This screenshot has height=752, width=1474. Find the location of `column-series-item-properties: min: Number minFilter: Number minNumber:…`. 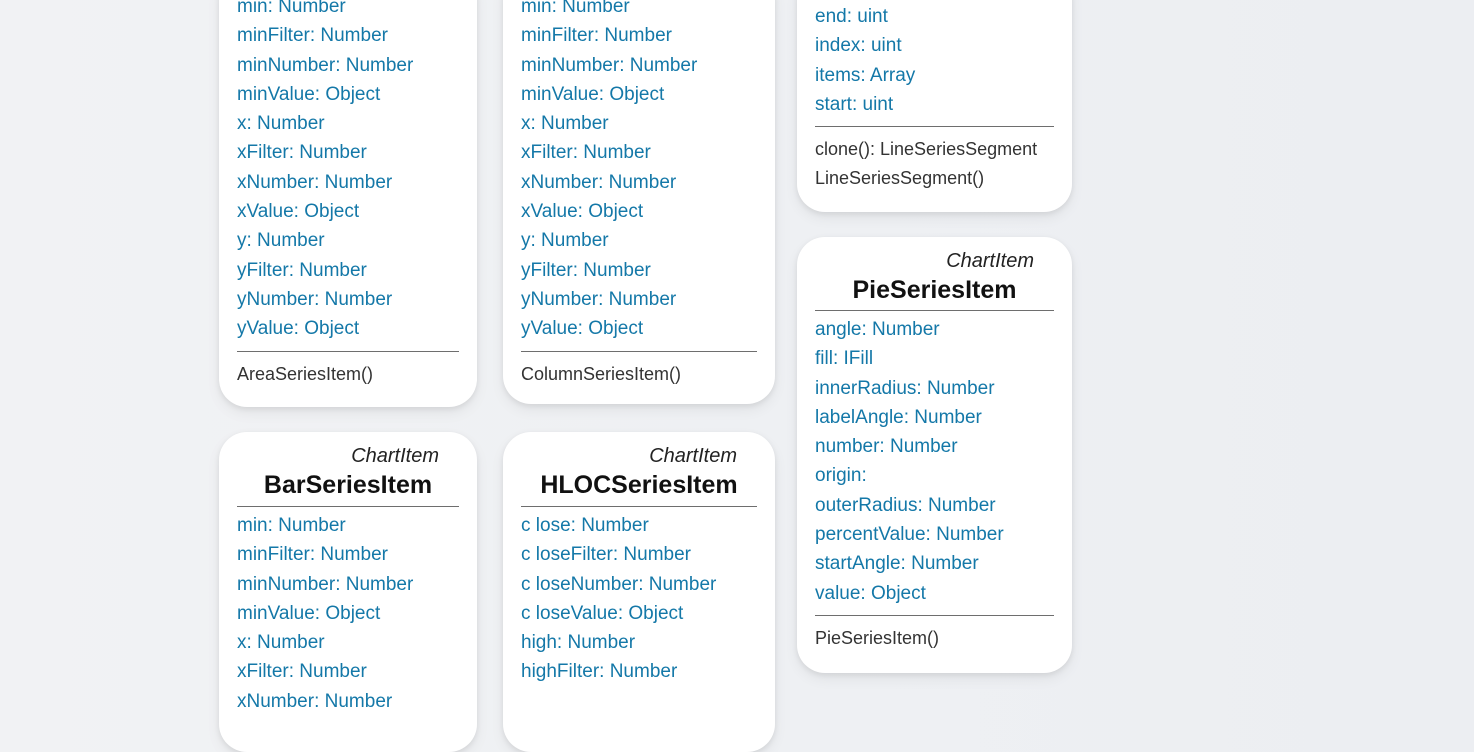

column-series-item-properties: min: Number minFilter: Number minNumber:… is located at coordinates (639, 172).